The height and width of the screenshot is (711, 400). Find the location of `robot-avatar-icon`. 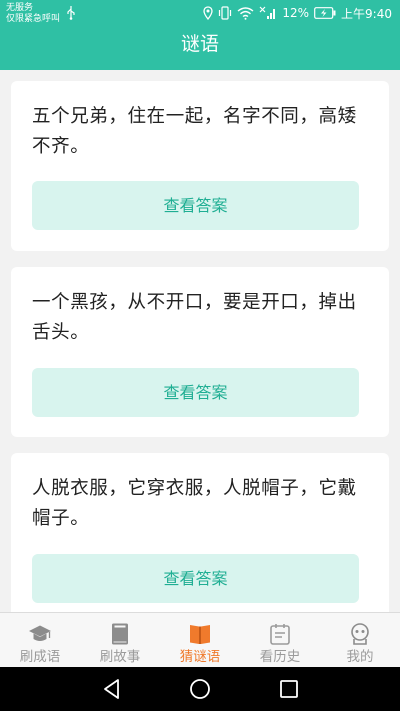

robot-avatar-icon is located at coordinates (360, 634).